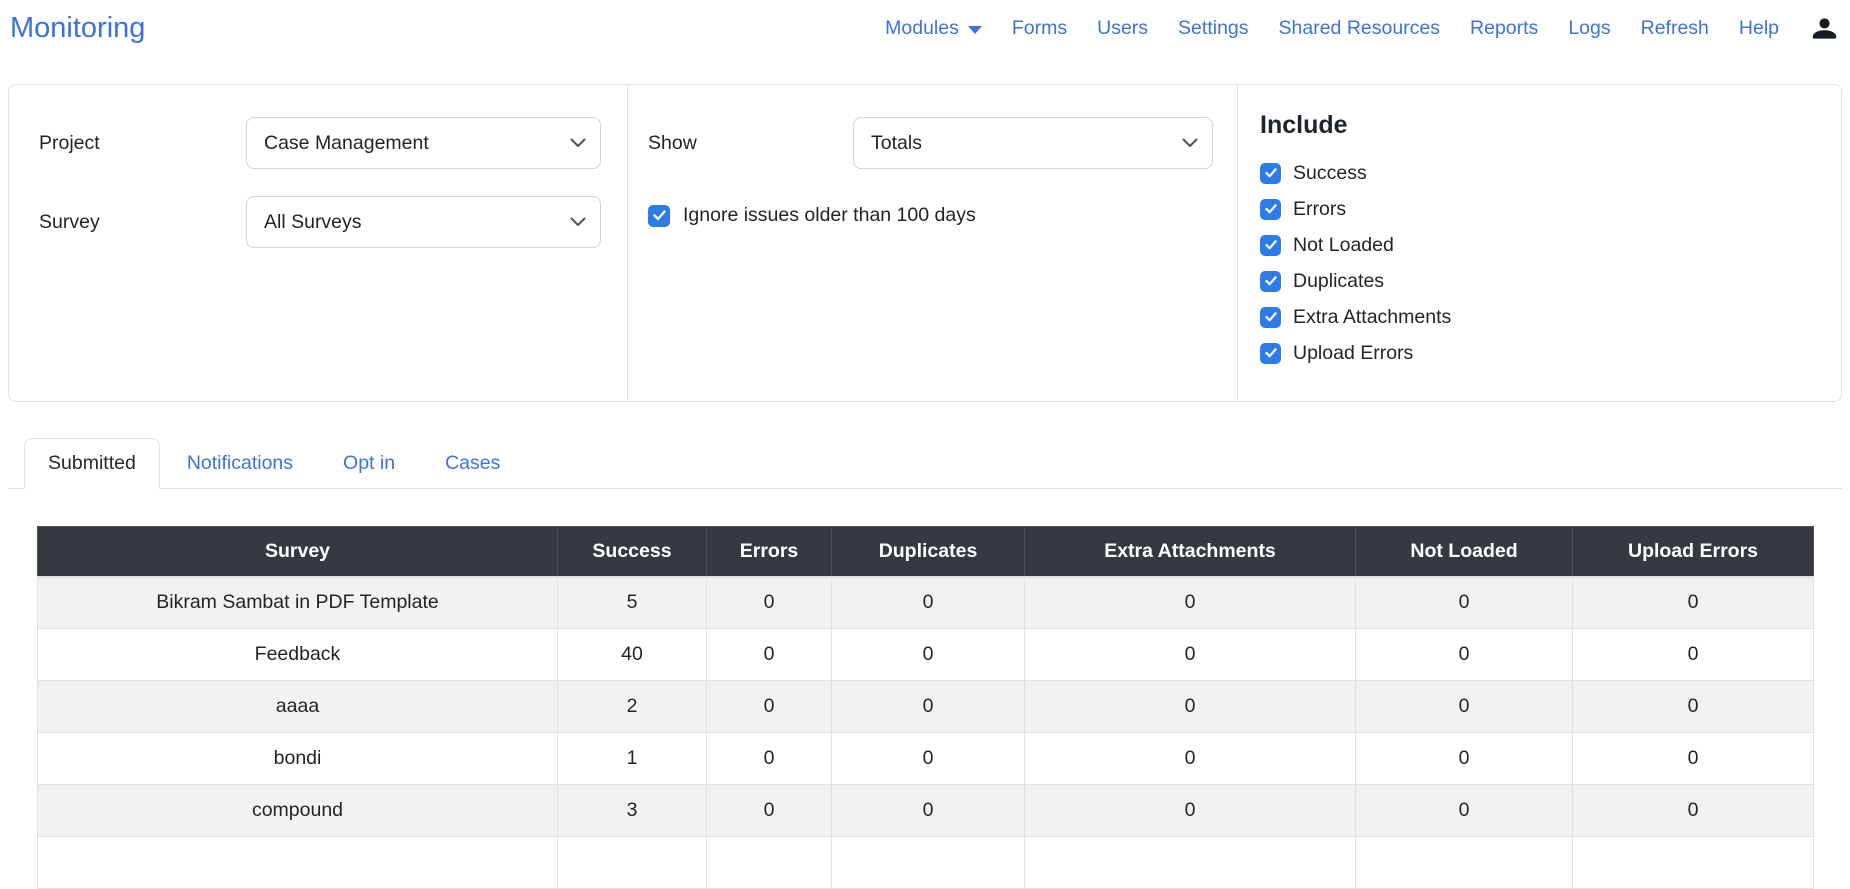  I want to click on table-row, so click(925, 862).